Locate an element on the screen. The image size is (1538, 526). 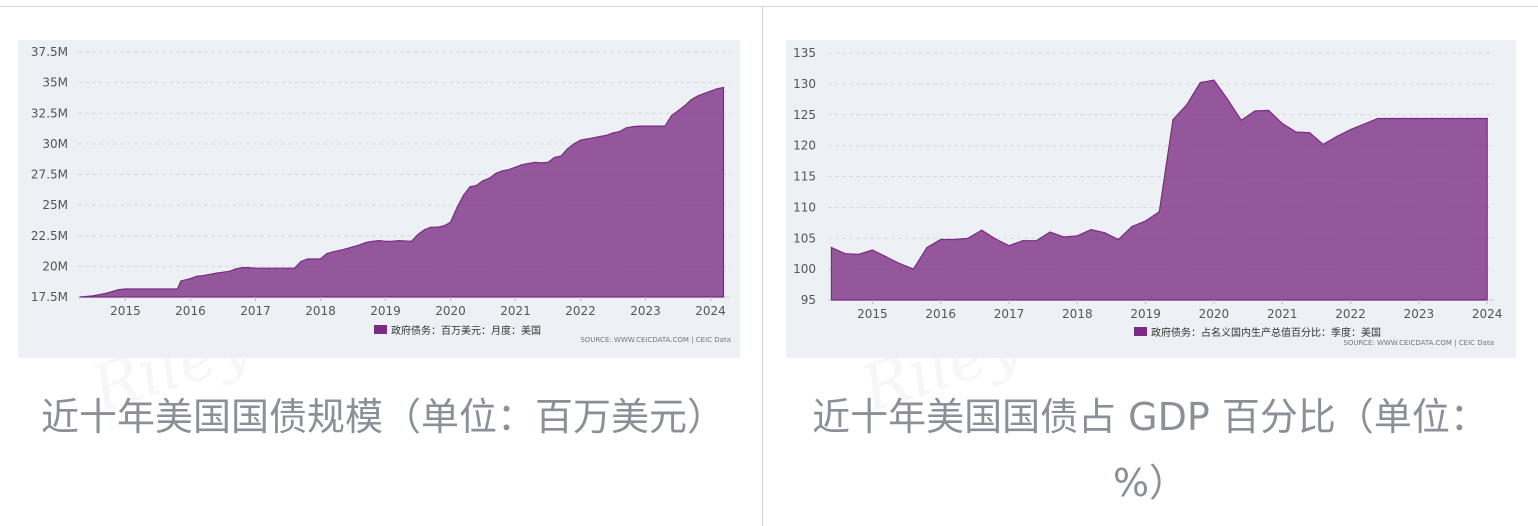
y-tick-label: 22.5M is located at coordinates (49, 236).